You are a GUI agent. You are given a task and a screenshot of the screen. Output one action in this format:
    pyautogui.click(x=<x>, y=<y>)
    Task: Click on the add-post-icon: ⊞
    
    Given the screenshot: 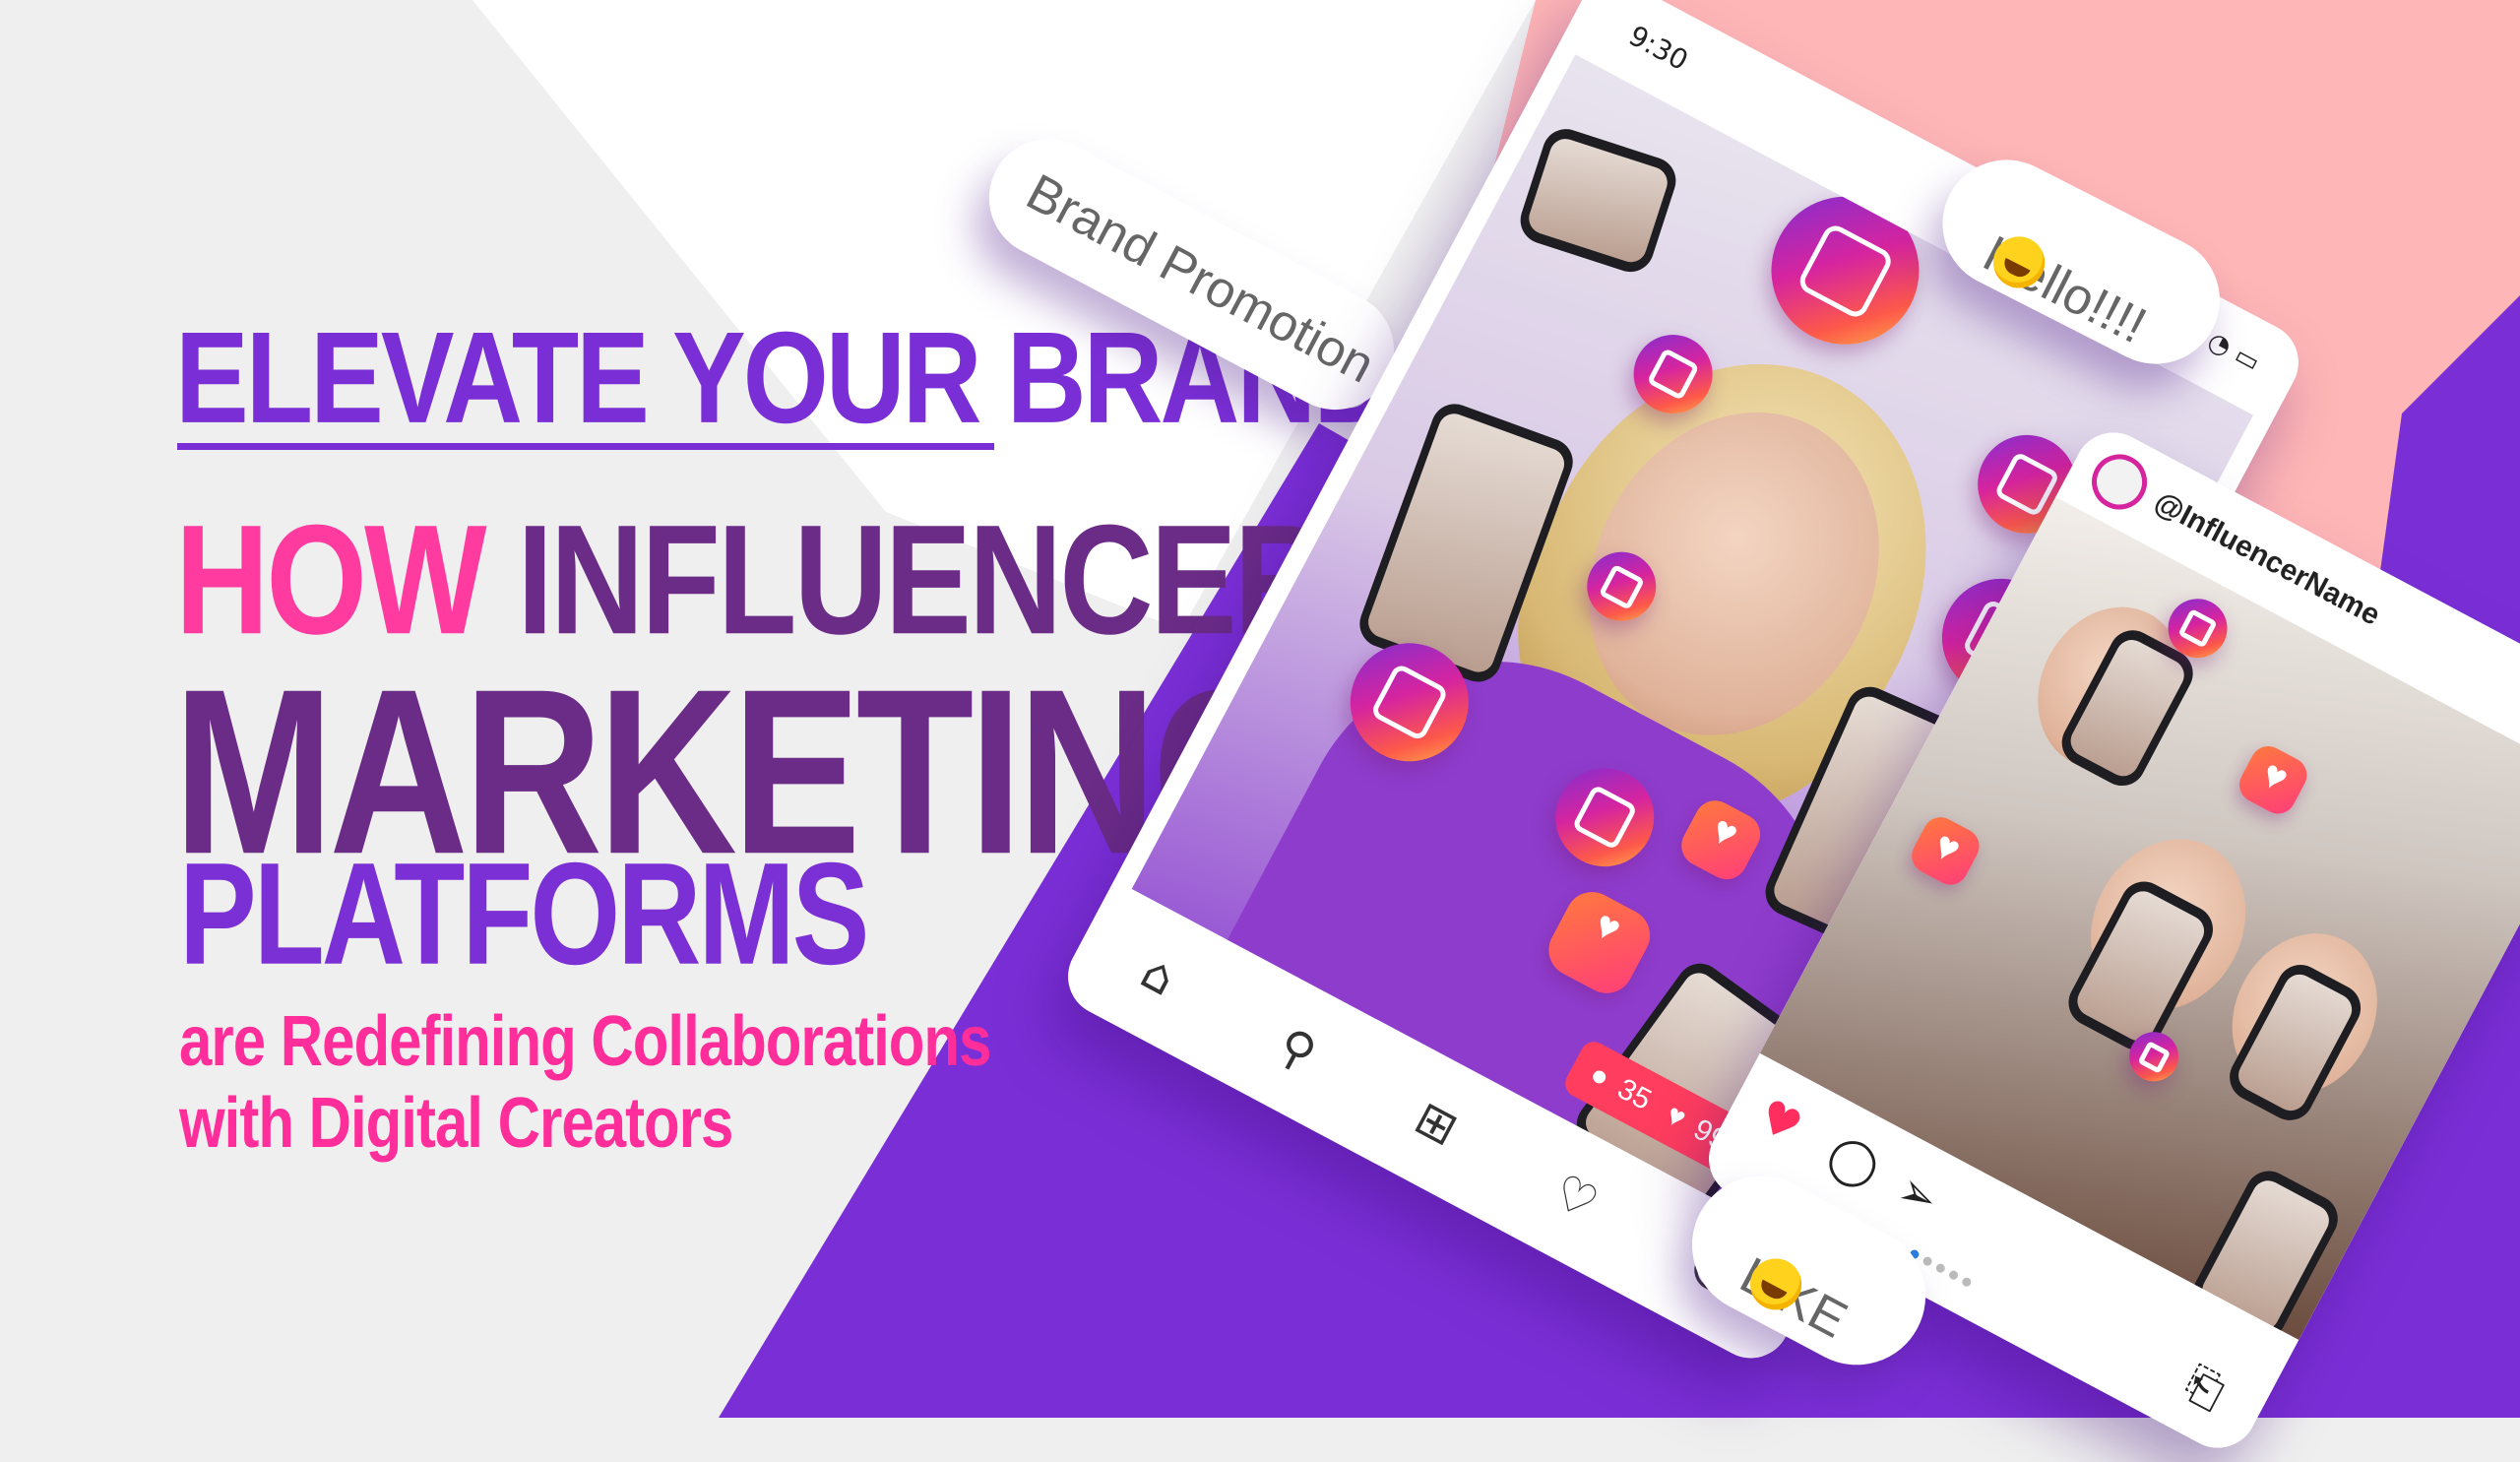 What is the action you would take?
    pyautogui.click(x=1436, y=1124)
    